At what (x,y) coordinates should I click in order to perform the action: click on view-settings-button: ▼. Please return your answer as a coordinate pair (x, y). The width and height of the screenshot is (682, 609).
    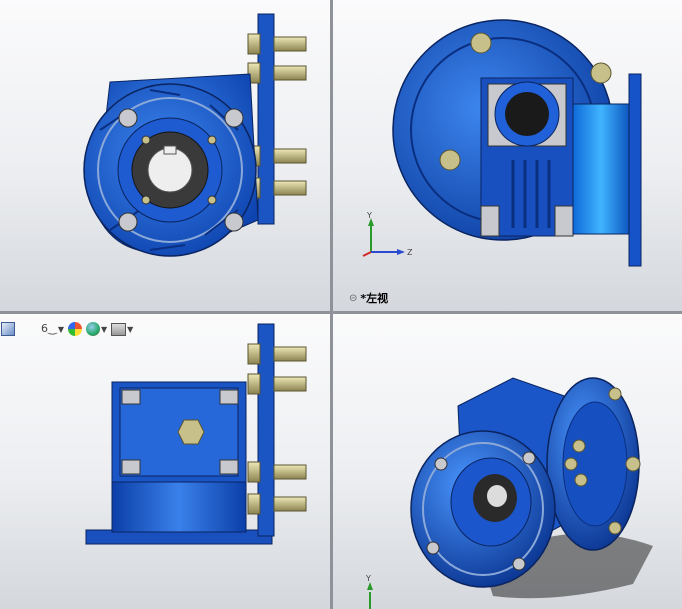
    Looking at the image, I should click on (122, 329).